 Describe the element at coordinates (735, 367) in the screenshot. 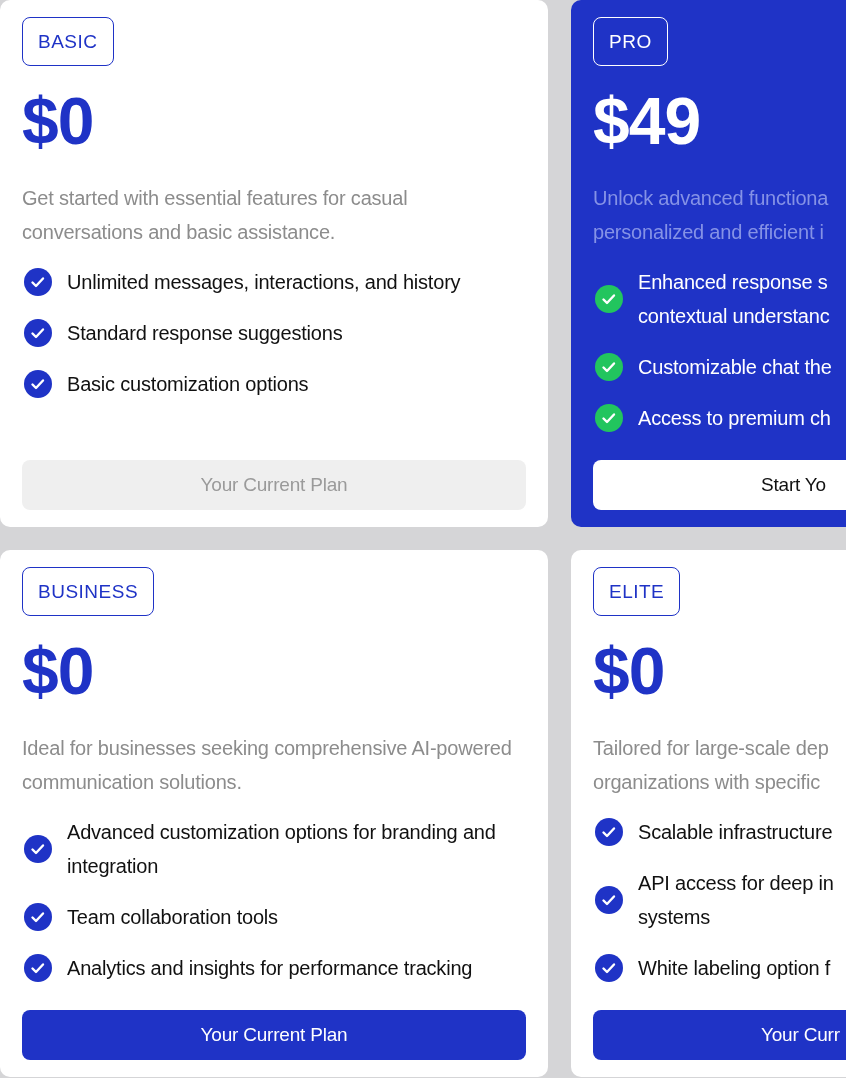

I see `feature-text: Customizable chat the` at that location.